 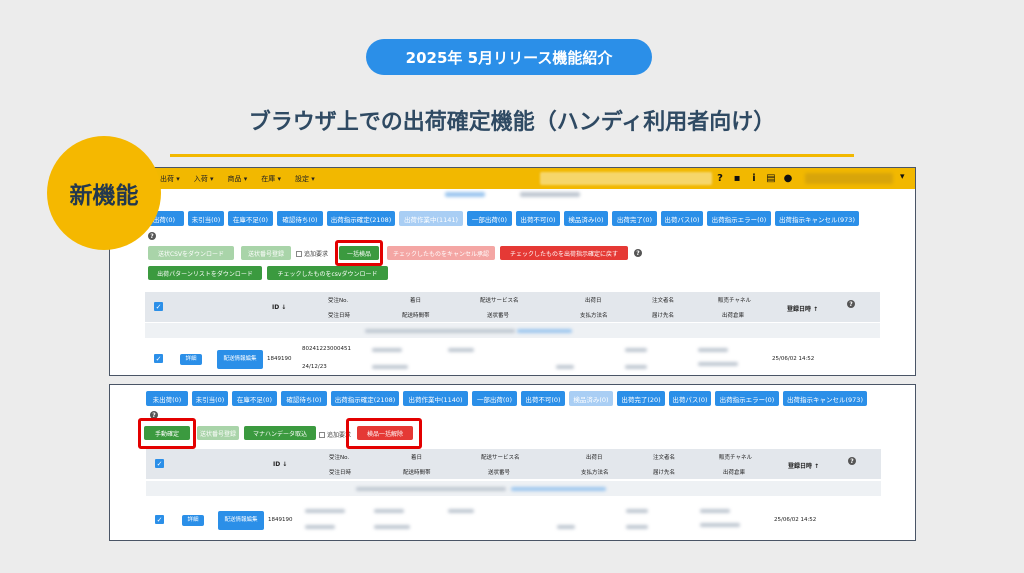 I want to click on user-icon: ●, so click(x=788, y=178).